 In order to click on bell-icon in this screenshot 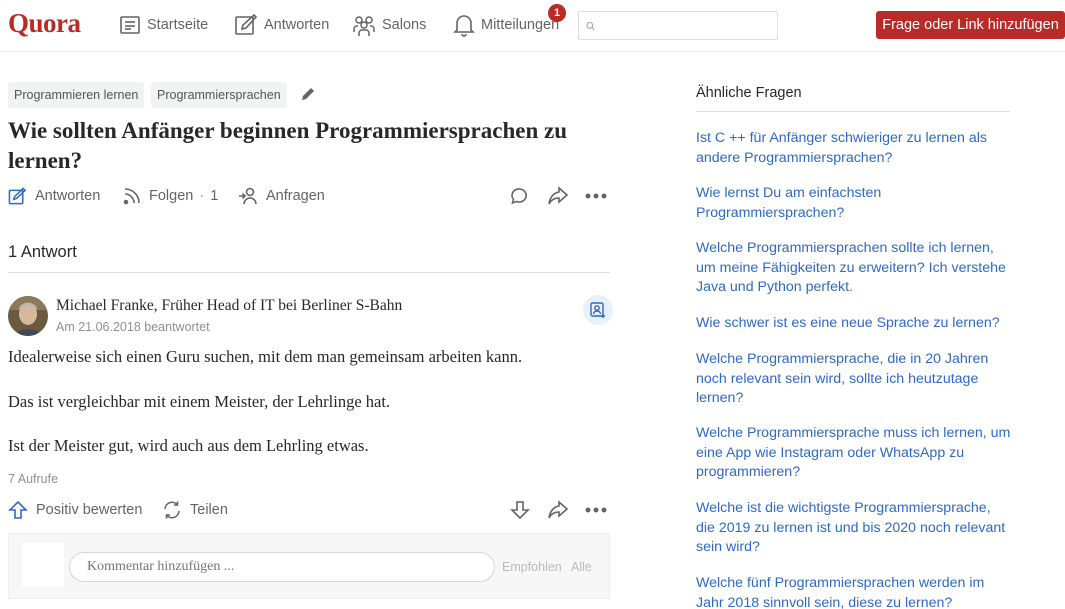, I will do `click(464, 26)`.